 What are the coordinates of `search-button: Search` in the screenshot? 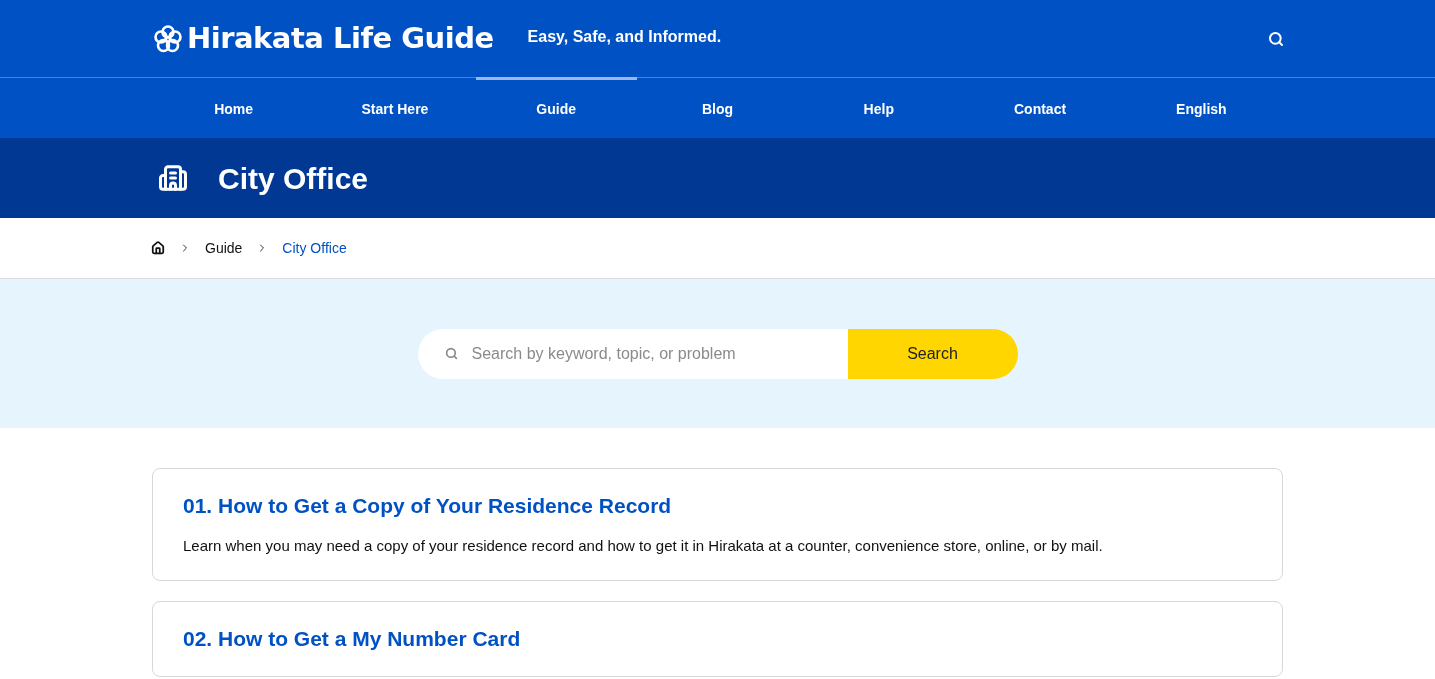 It's located at (932, 353).